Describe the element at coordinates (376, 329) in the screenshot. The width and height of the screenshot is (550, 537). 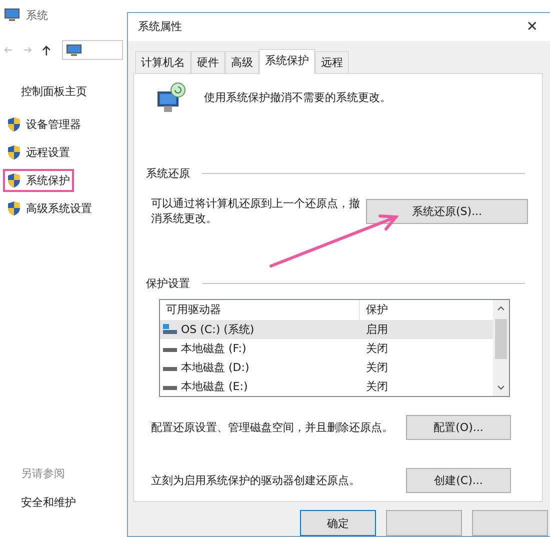
I see `protection-status: 启用` at that location.